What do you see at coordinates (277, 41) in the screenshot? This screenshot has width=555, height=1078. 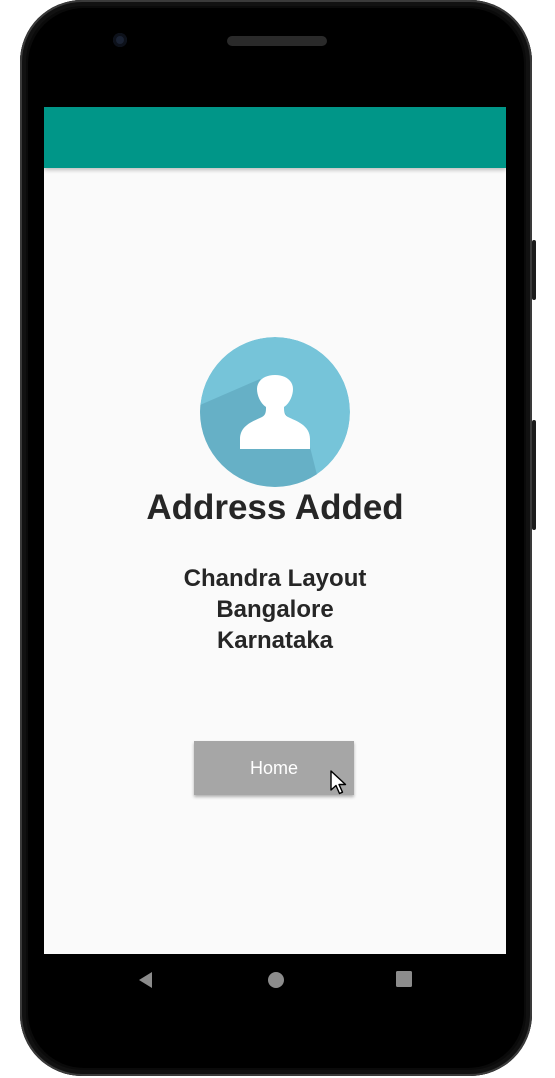 I see `earpiece-speaker` at bounding box center [277, 41].